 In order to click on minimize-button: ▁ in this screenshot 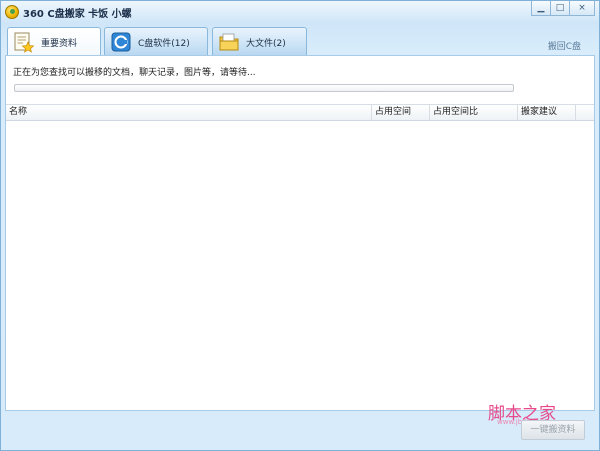, I will do `click(541, 8)`.